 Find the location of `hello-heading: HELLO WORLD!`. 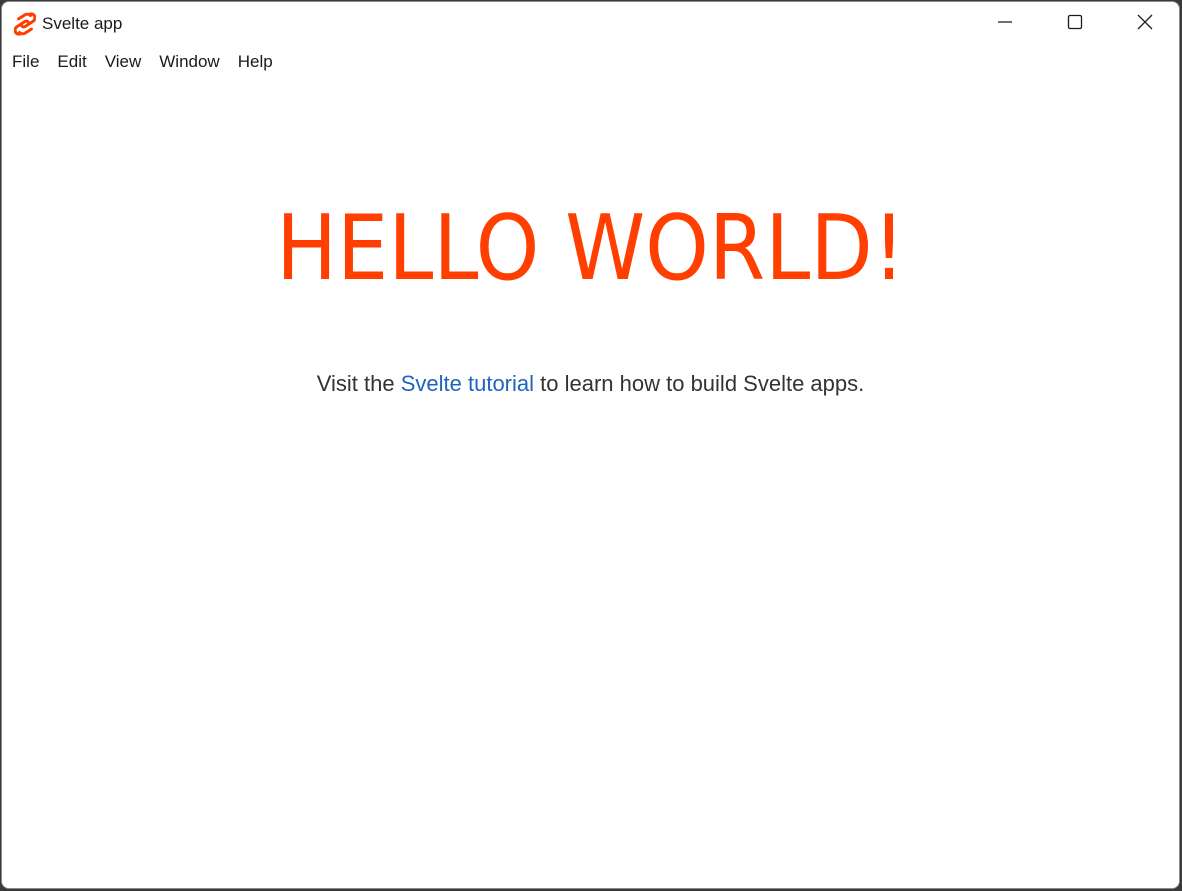

hello-heading: HELLO WORLD! is located at coordinates (591, 248).